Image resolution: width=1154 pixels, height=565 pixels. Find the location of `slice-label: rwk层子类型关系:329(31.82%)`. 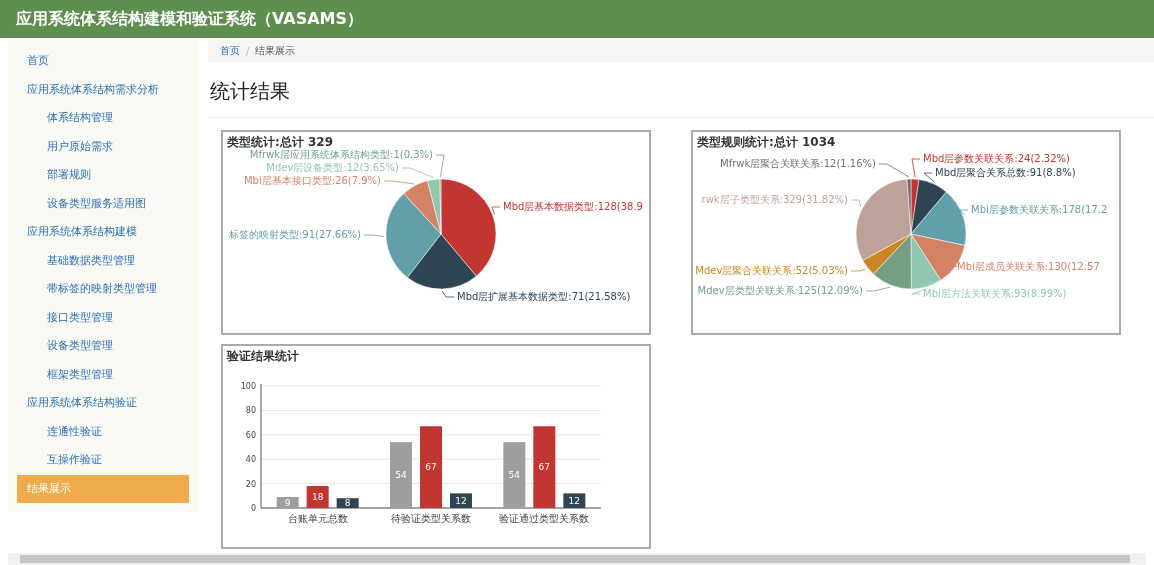

slice-label: rwk层子类型关系:329(31.82%) is located at coordinates (774, 199).